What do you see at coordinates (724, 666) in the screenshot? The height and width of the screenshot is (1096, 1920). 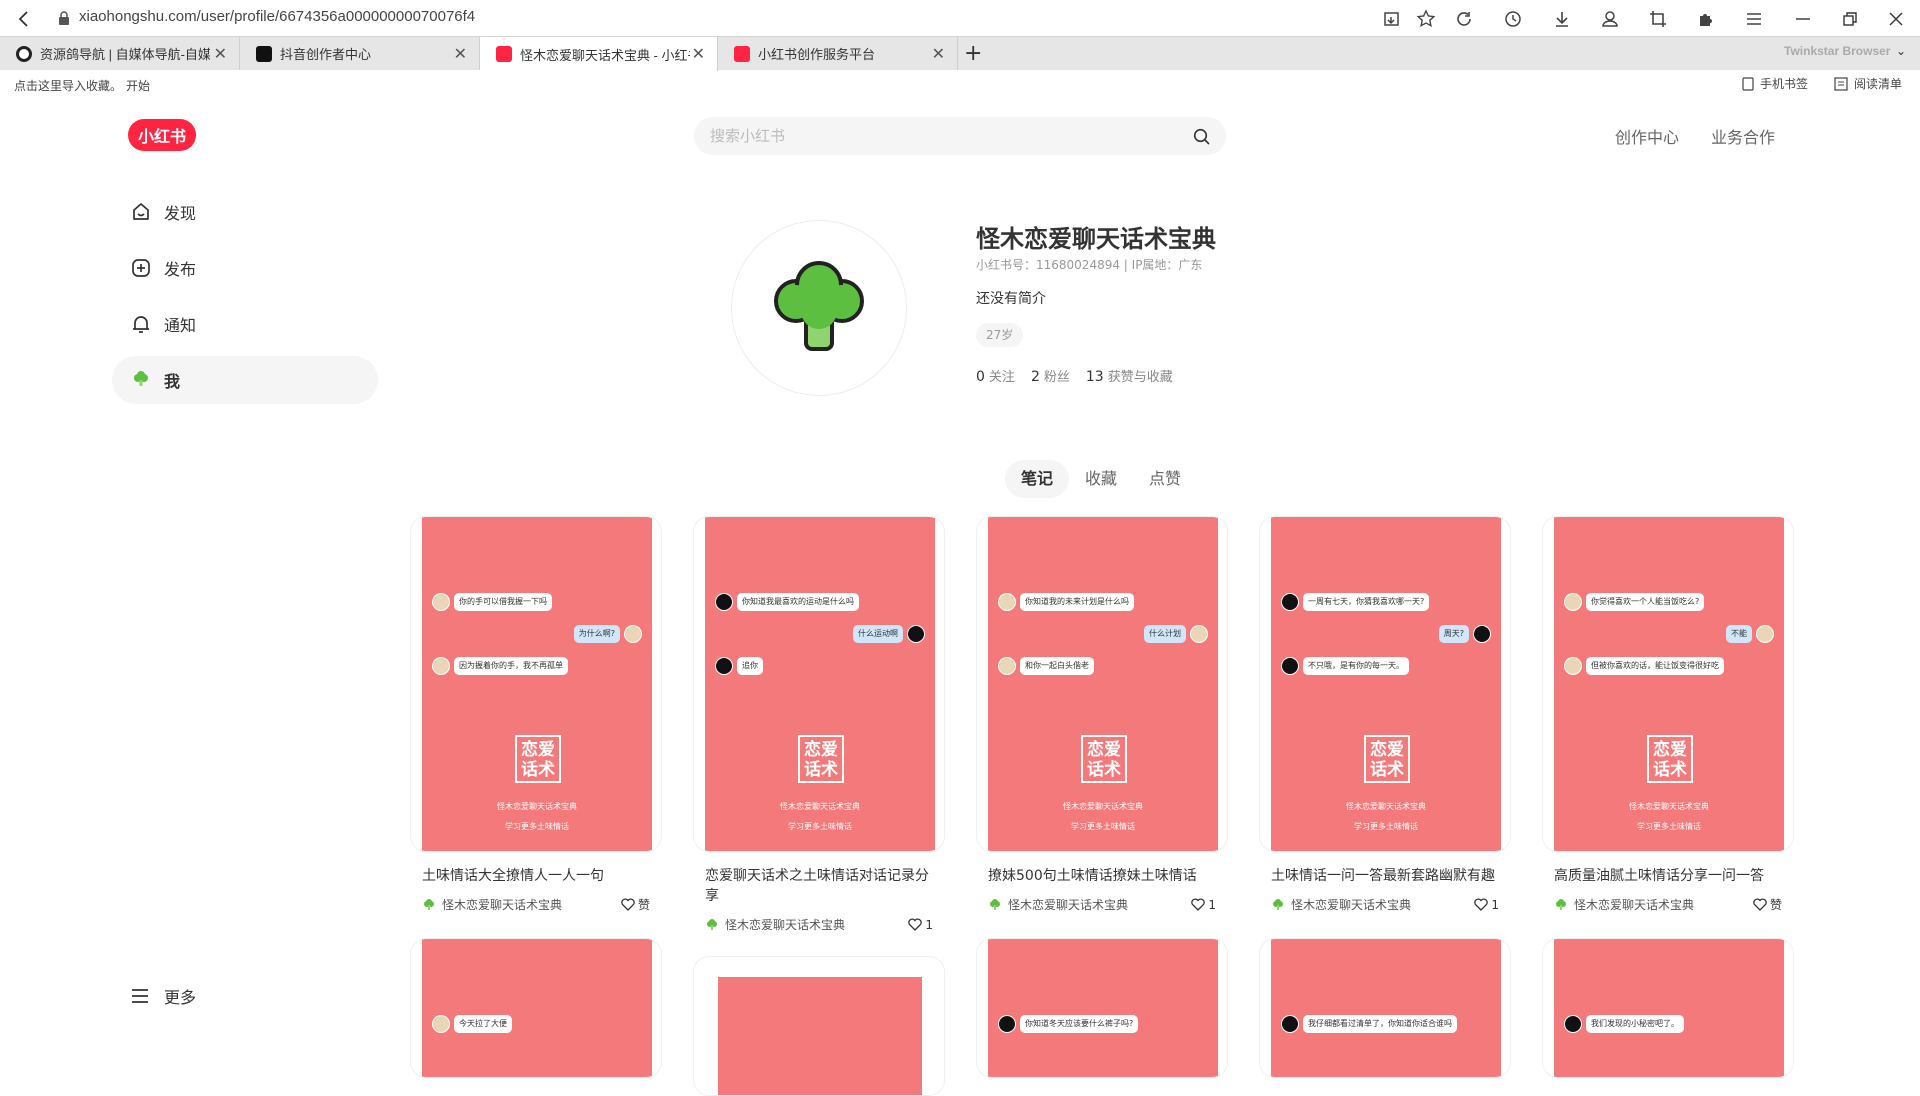 I see `chat-avatar-dark-icon` at bounding box center [724, 666].